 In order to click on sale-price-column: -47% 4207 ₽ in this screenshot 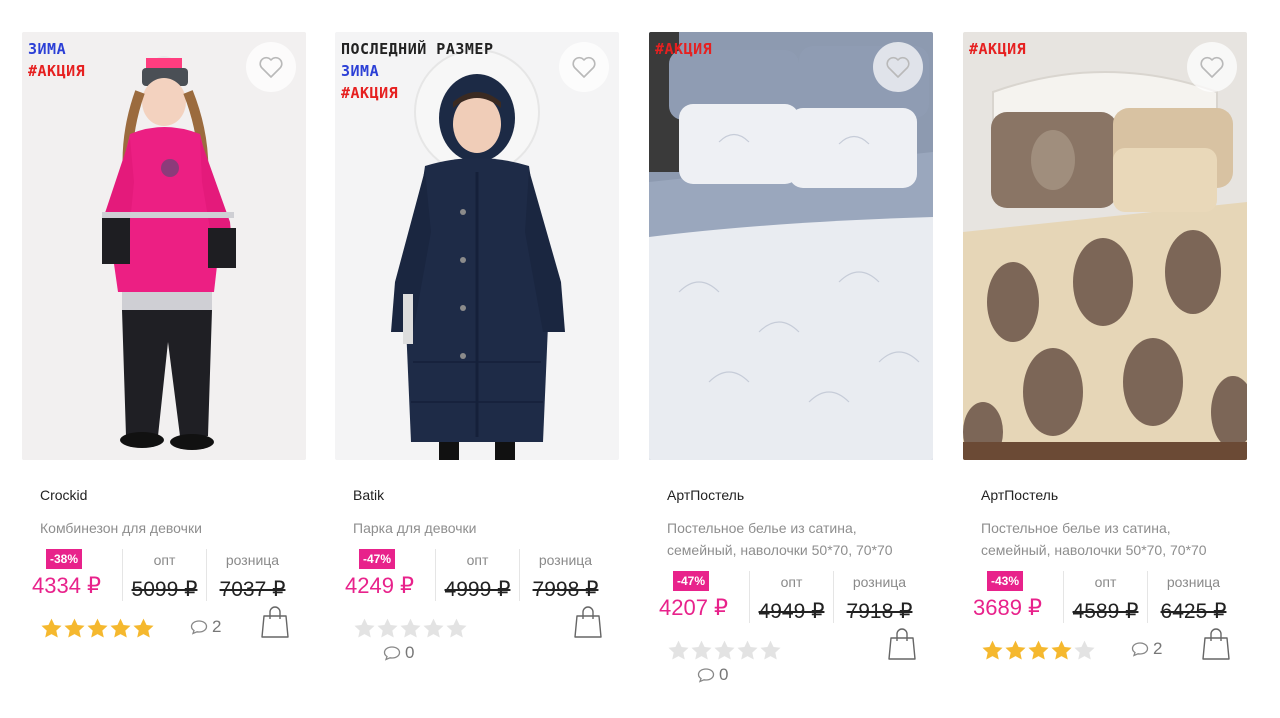, I will do `click(699, 597)`.